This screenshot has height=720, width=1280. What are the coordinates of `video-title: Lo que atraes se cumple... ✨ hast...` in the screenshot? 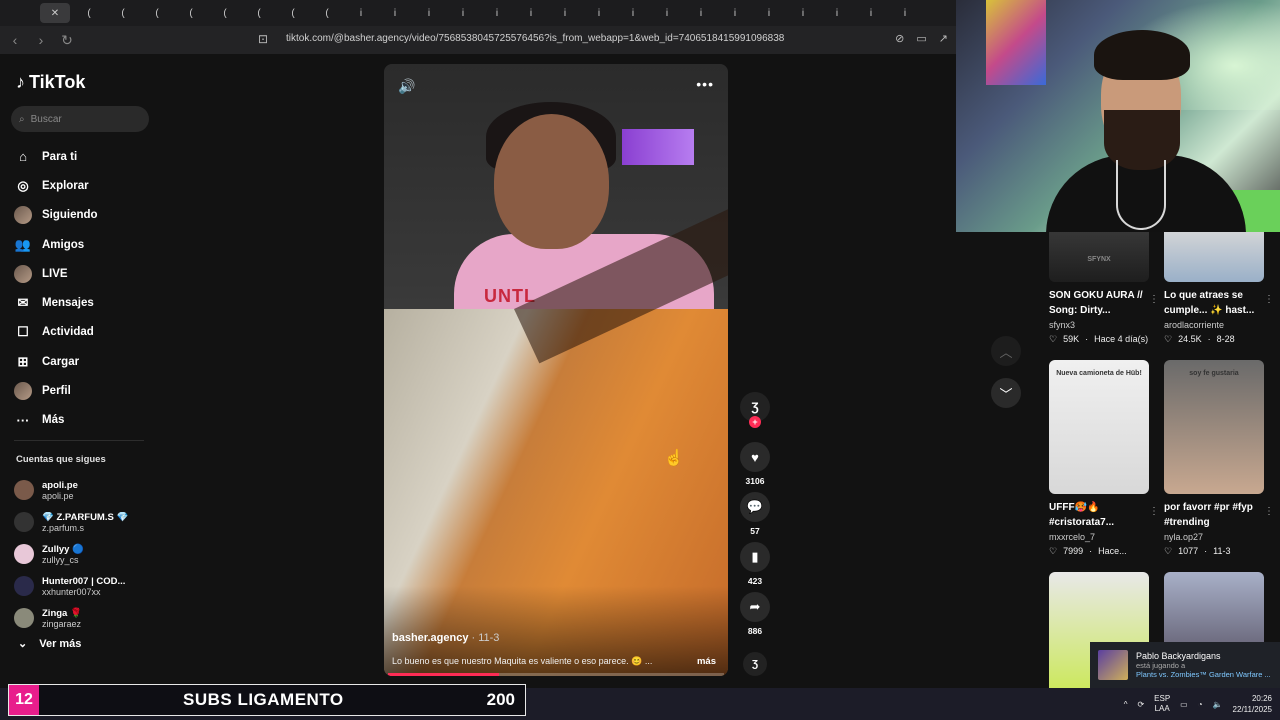 It's located at (1214, 303).